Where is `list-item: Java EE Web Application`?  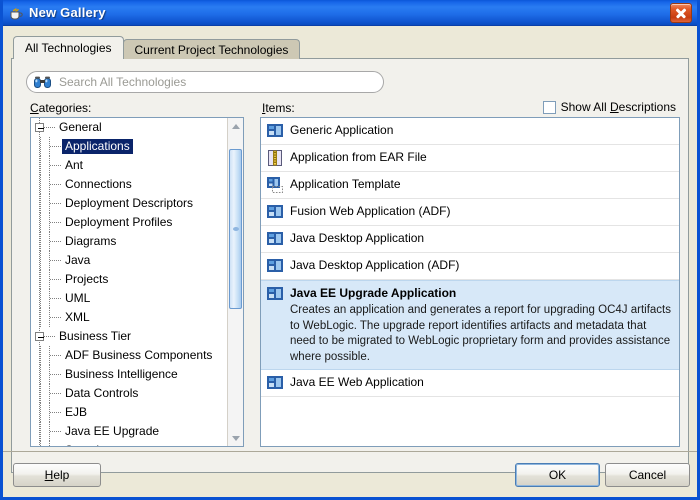 list-item: Java EE Web Application is located at coordinates (470, 383).